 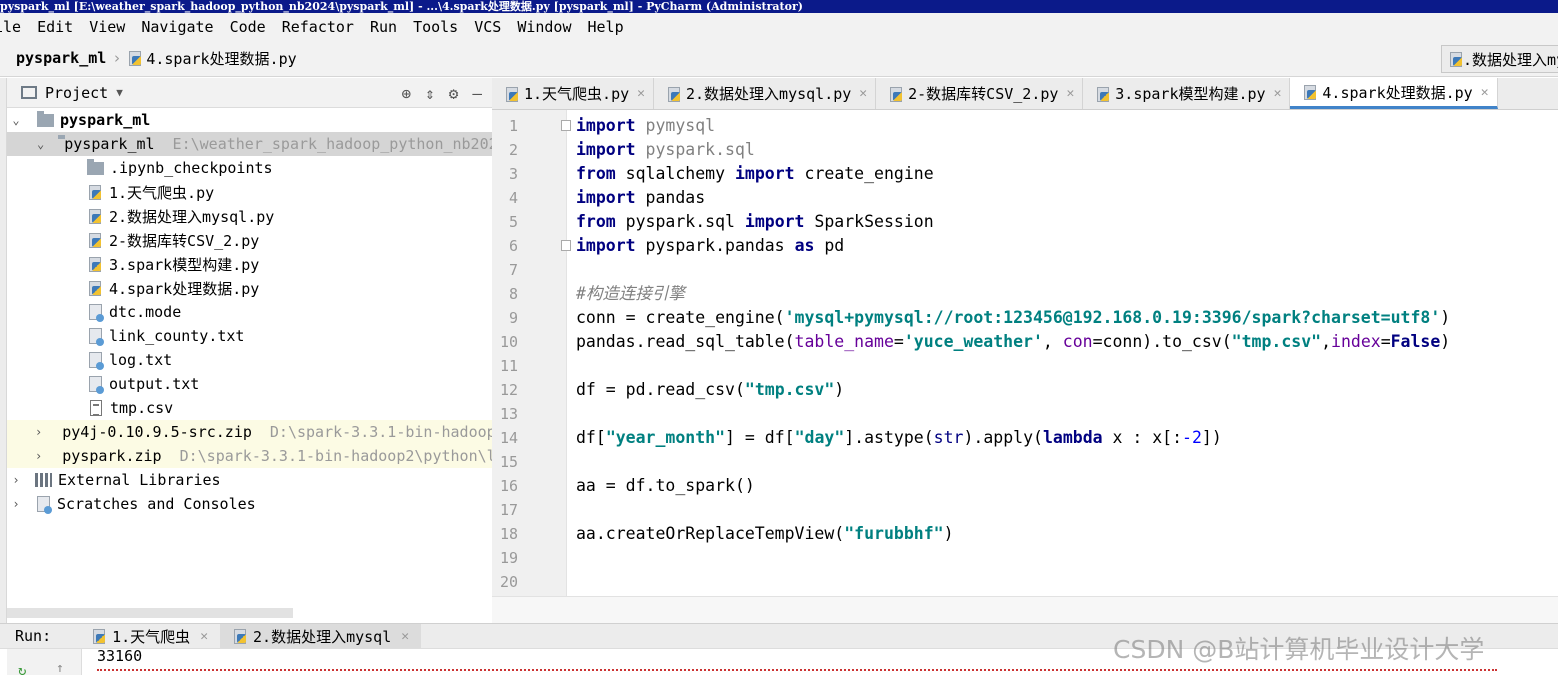 What do you see at coordinates (249, 360) in the screenshot?
I see `tree-item-file: log.txt` at bounding box center [249, 360].